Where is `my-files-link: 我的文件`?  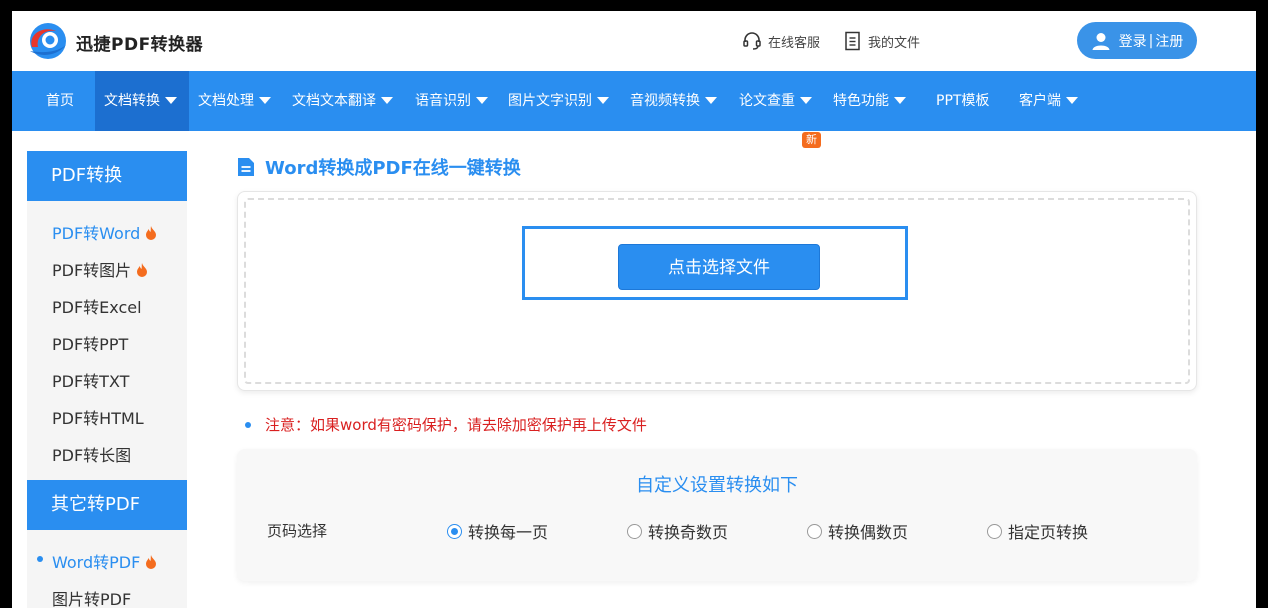 my-files-link: 我的文件 is located at coordinates (882, 41).